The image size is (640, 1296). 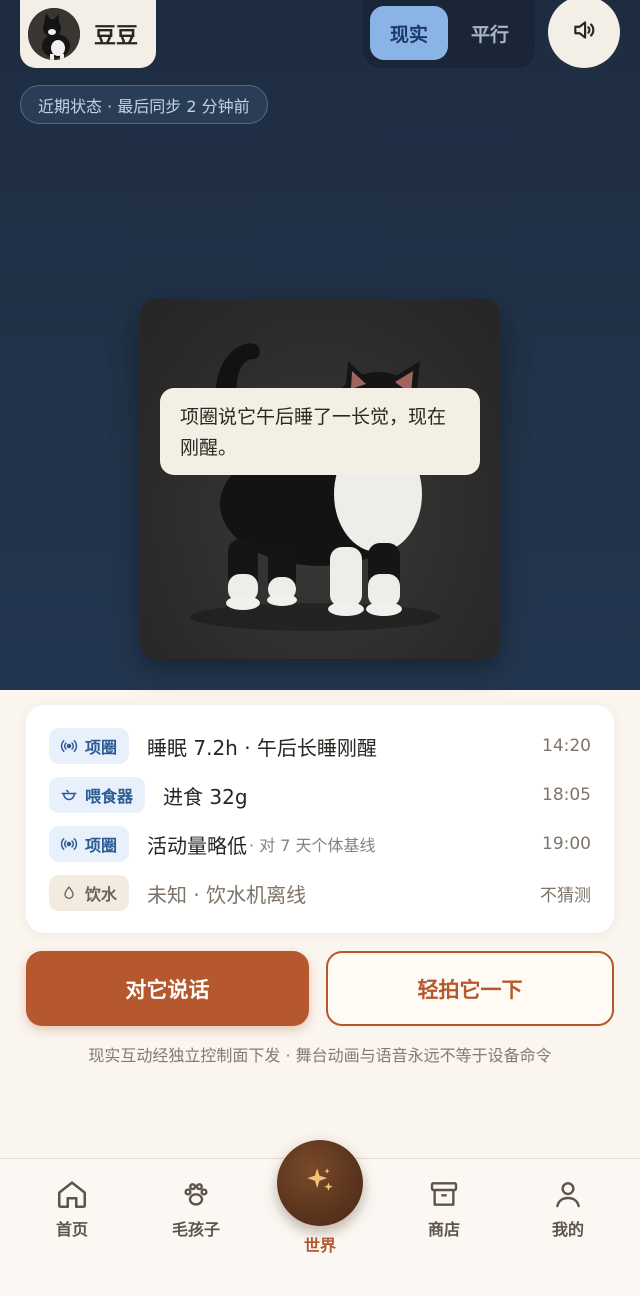 I want to click on sparkle-icon, so click(x=320, y=1183).